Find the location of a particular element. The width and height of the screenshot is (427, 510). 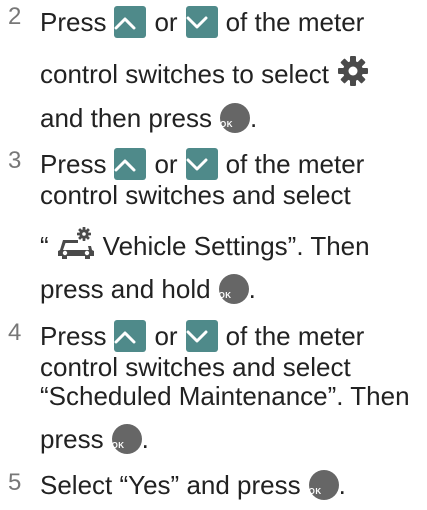

step-text: and then press is located at coordinates (126, 118).